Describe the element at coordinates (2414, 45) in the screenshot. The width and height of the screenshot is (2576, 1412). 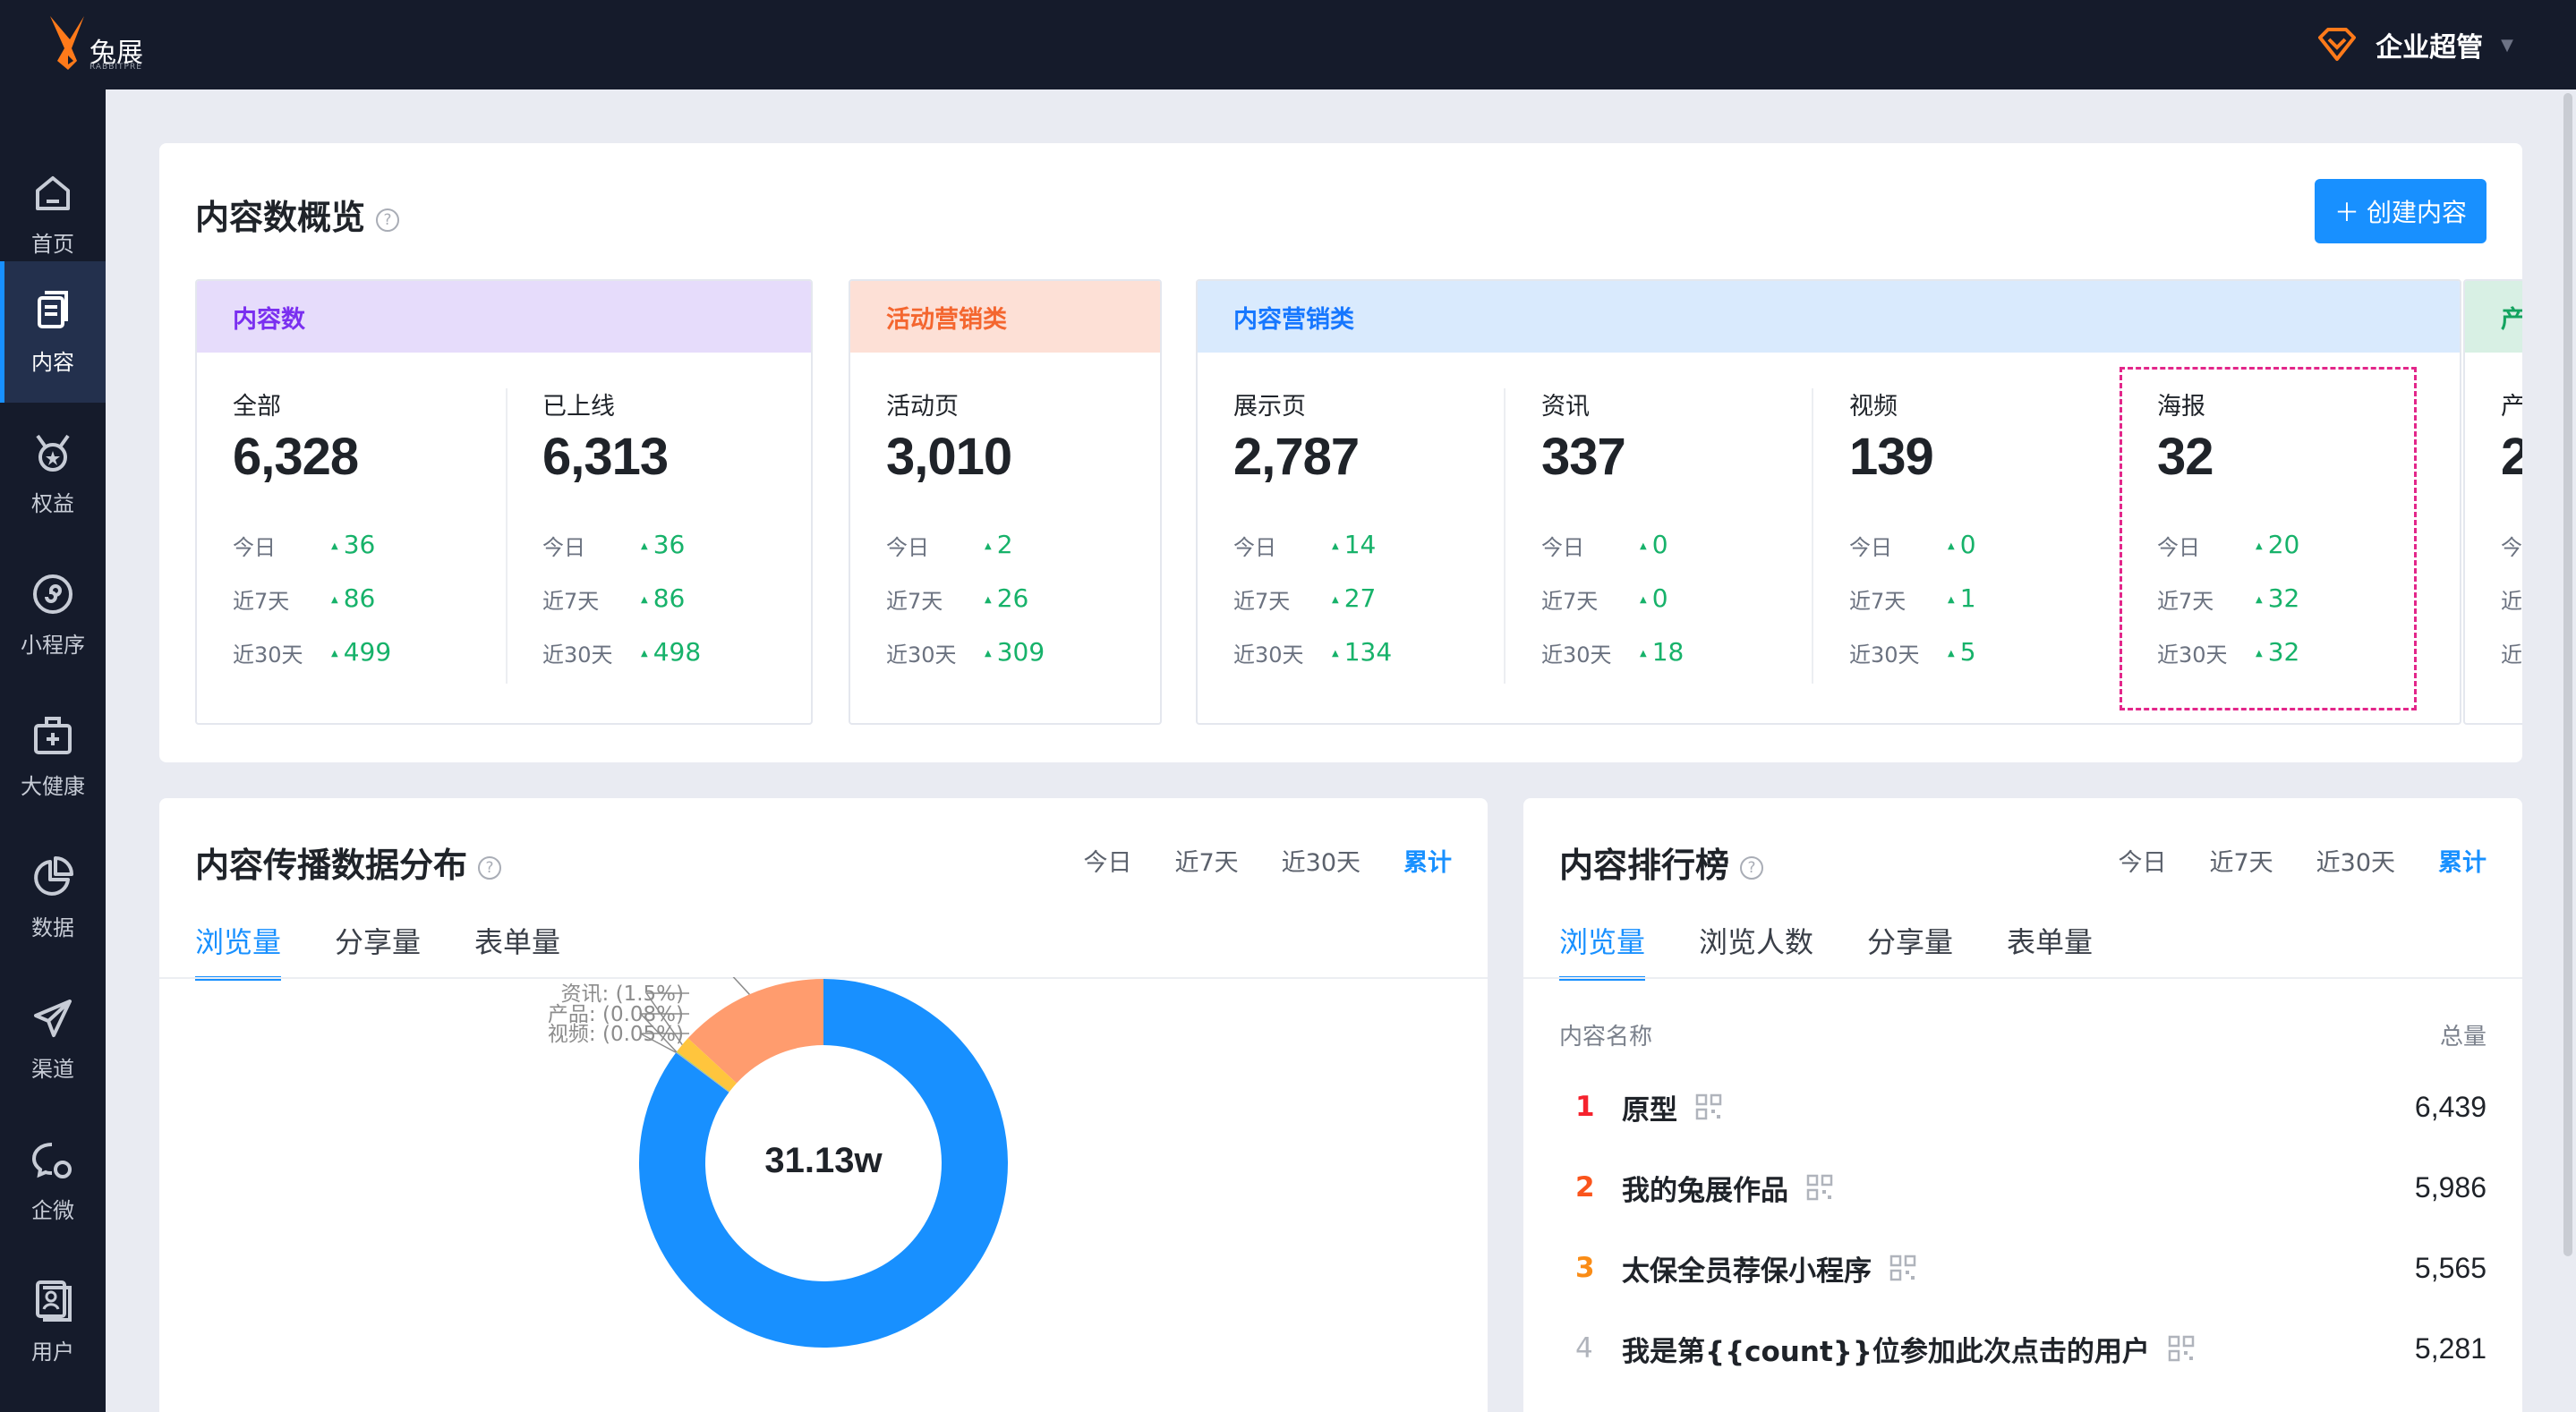
I see `admin-menu: 企业超管 ▼` at that location.